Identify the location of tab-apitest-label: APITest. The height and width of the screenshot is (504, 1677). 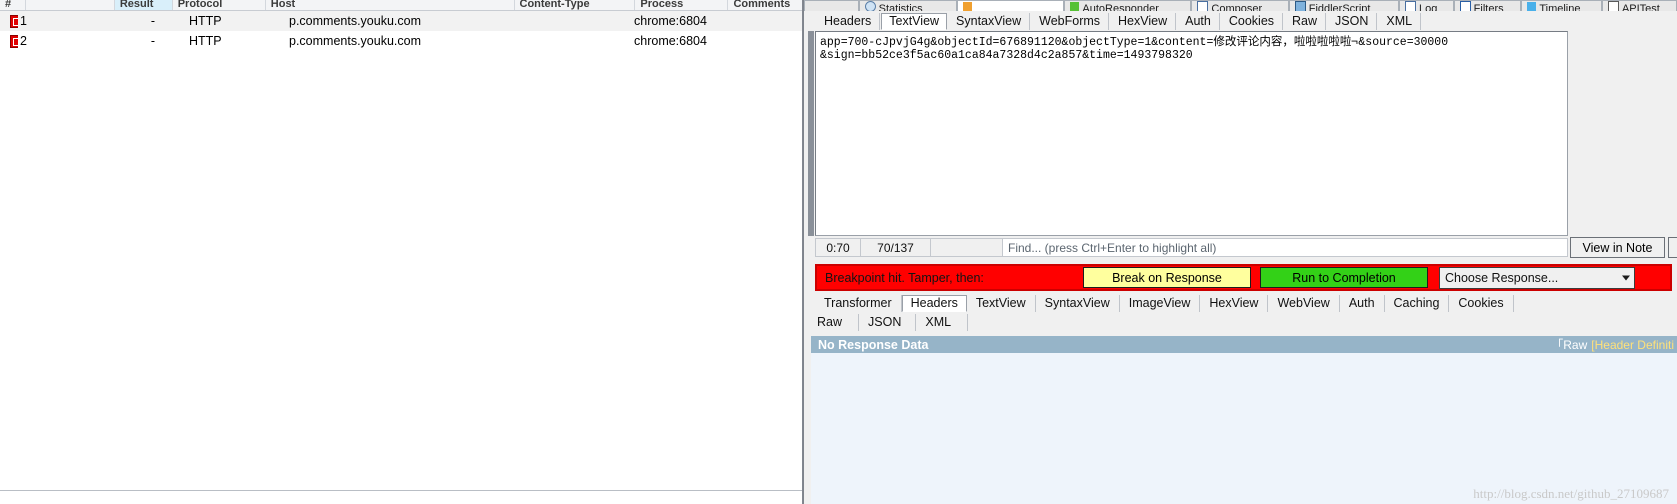
(1640, 6).